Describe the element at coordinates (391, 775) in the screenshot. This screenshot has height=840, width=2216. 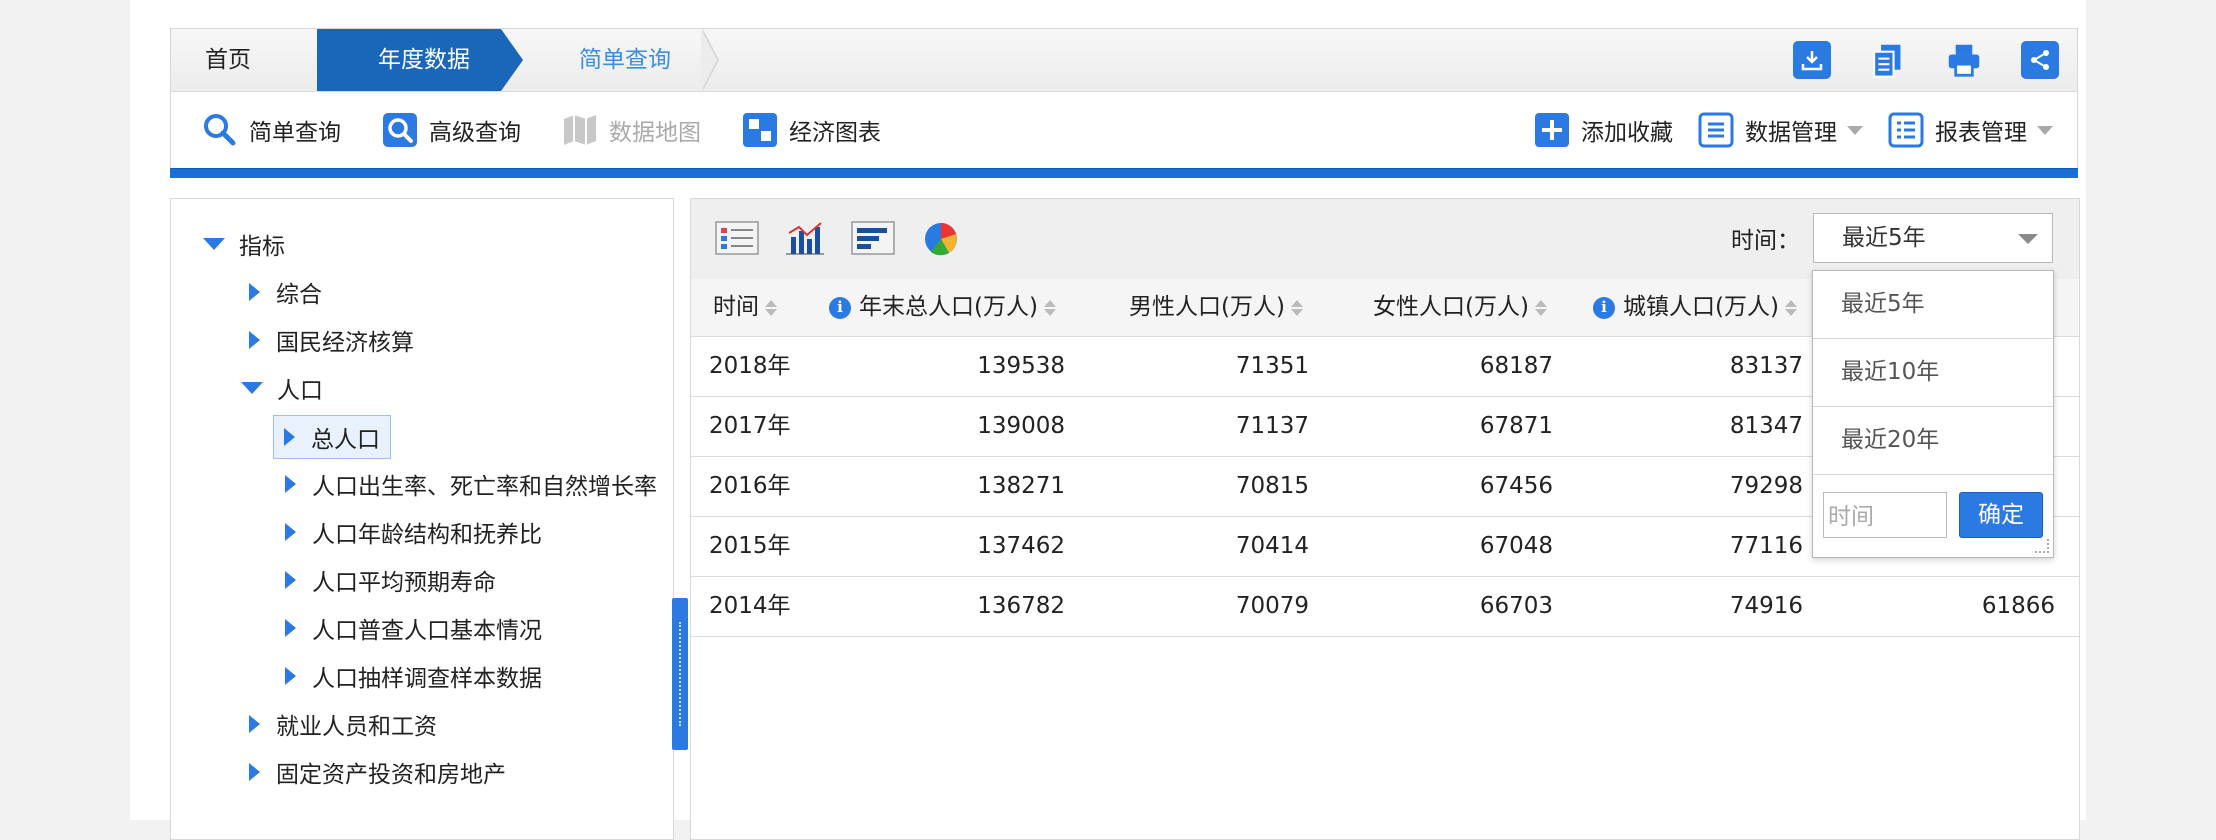
I see `tree-item-label: 固定资产投资和房地产` at that location.